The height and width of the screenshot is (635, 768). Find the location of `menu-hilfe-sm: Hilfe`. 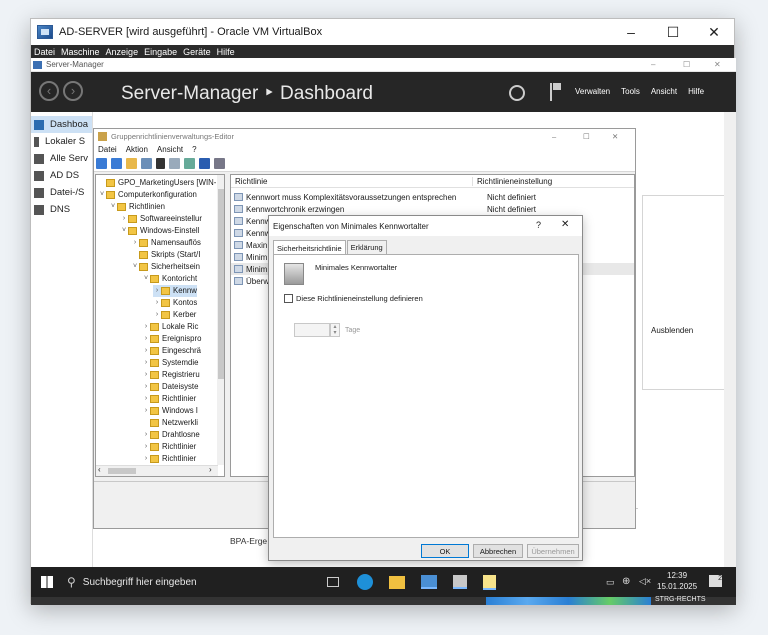

menu-hilfe-sm: Hilfe is located at coordinates (696, 91).